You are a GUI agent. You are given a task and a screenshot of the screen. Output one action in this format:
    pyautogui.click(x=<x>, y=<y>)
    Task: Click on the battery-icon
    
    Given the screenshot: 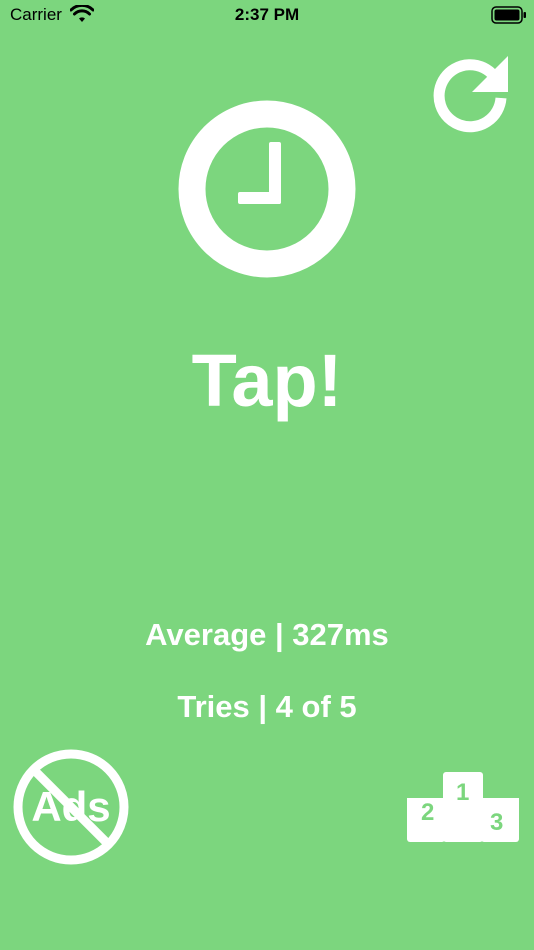 What is the action you would take?
    pyautogui.click(x=508, y=15)
    